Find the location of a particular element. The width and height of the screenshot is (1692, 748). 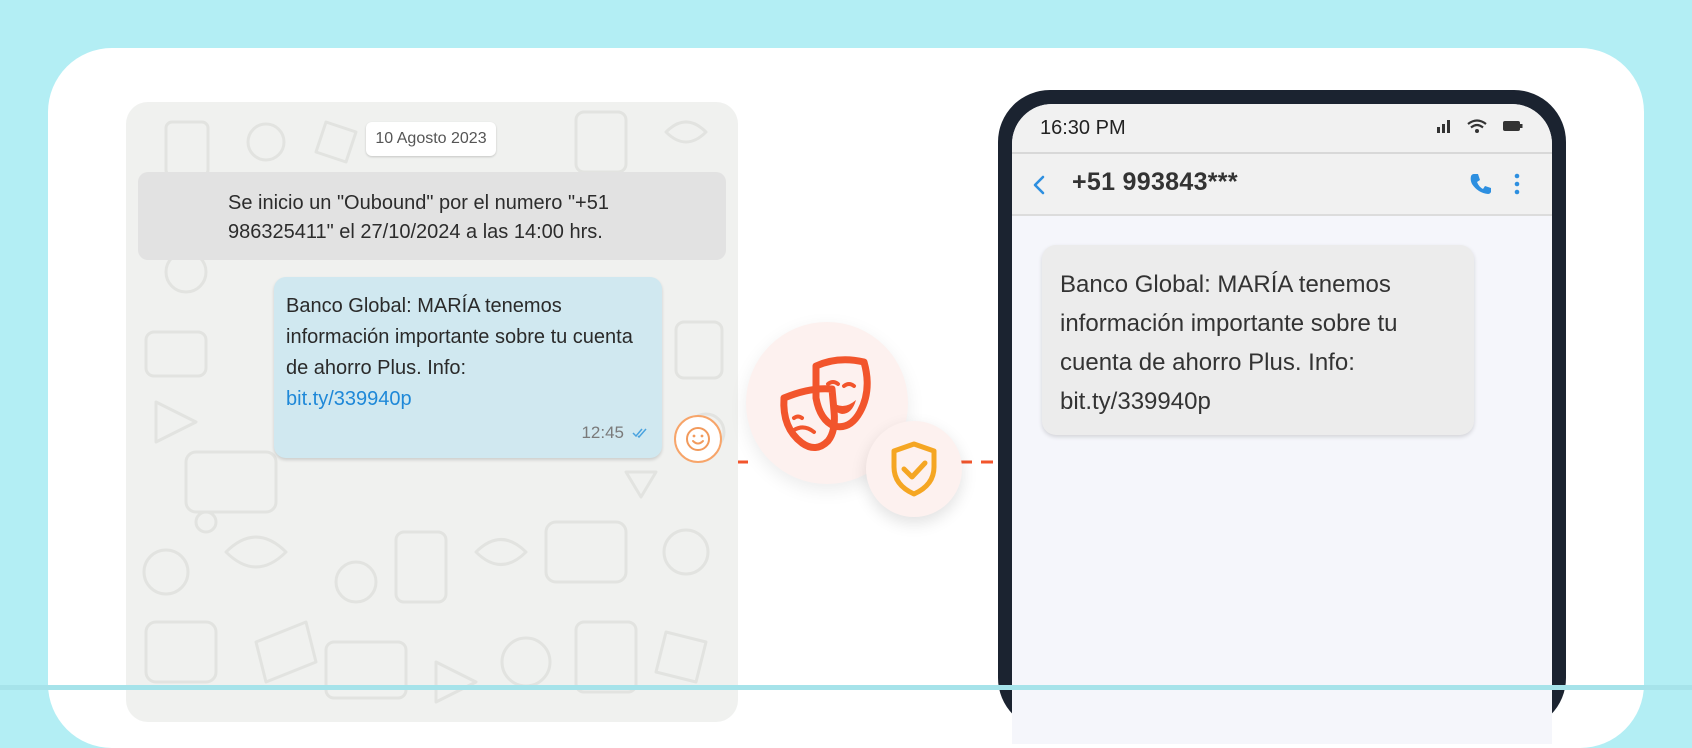

shield-badge is located at coordinates (914, 469).